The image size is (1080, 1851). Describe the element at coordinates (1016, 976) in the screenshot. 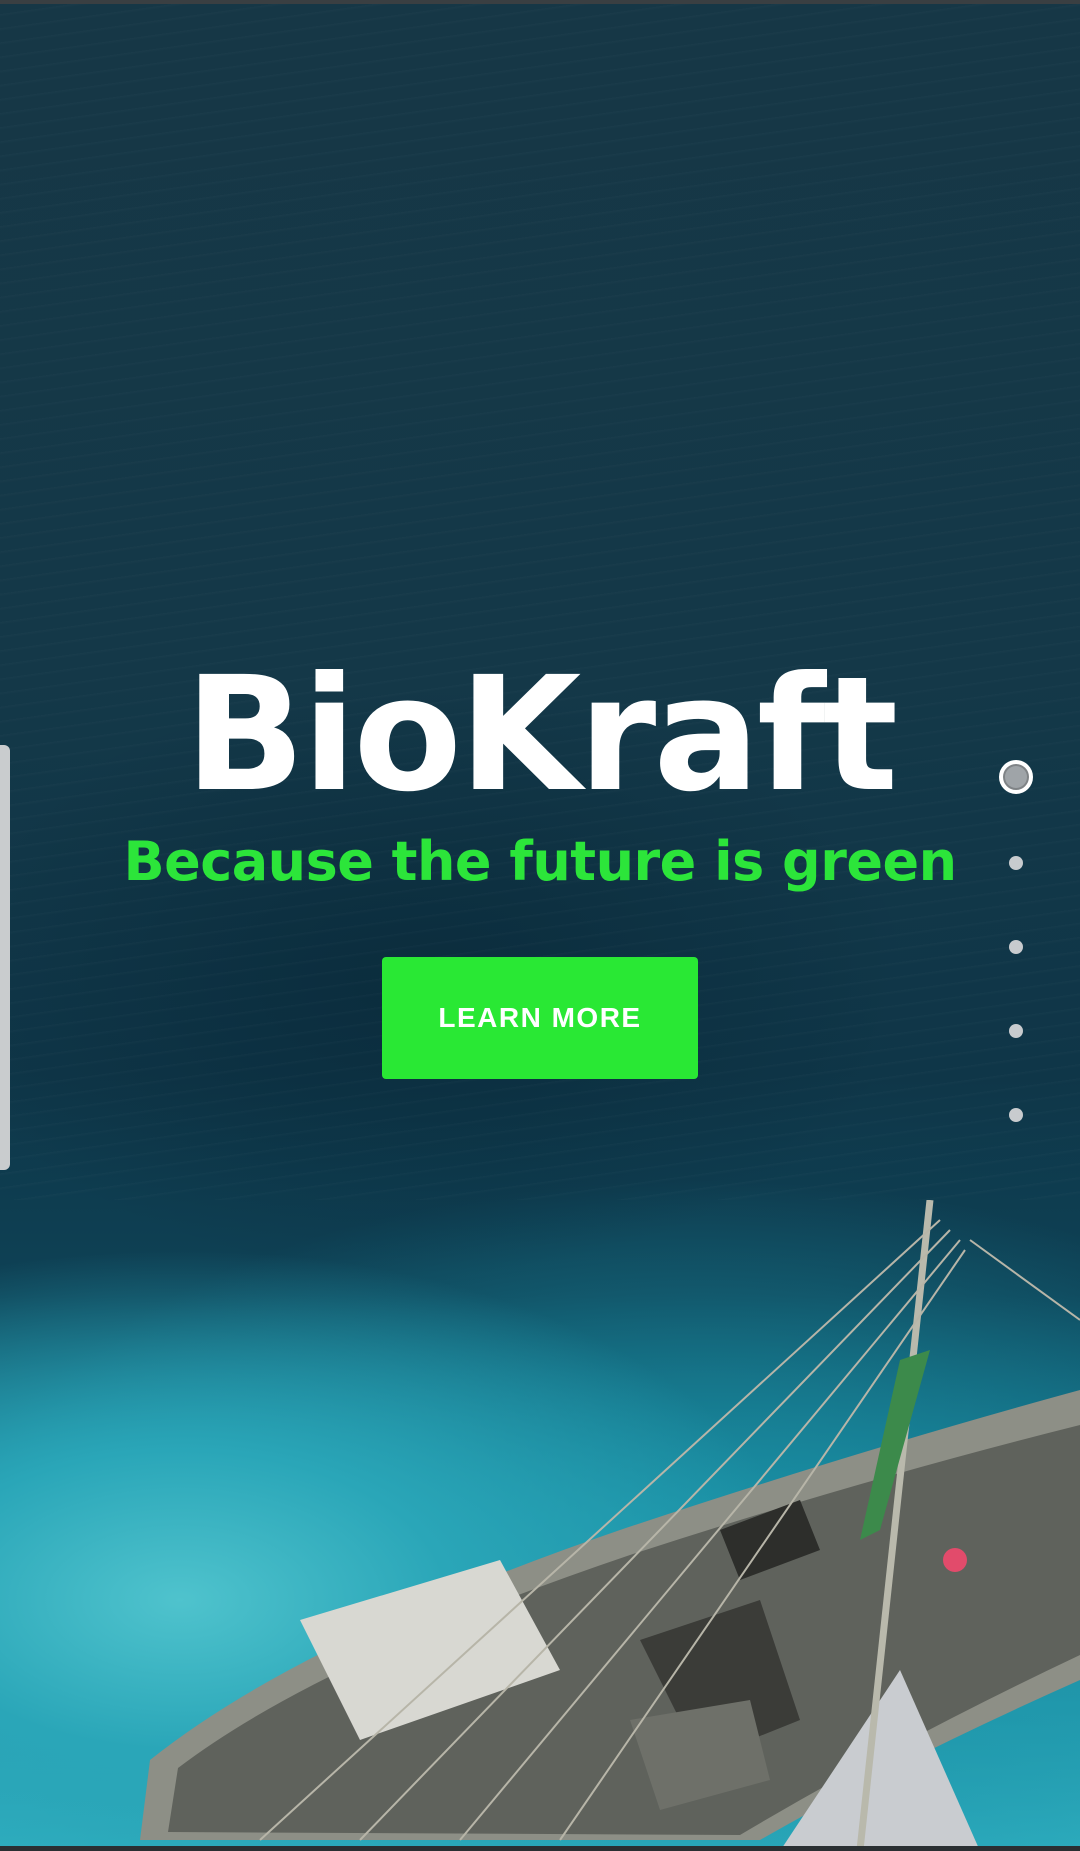

I see `slide-pager` at that location.